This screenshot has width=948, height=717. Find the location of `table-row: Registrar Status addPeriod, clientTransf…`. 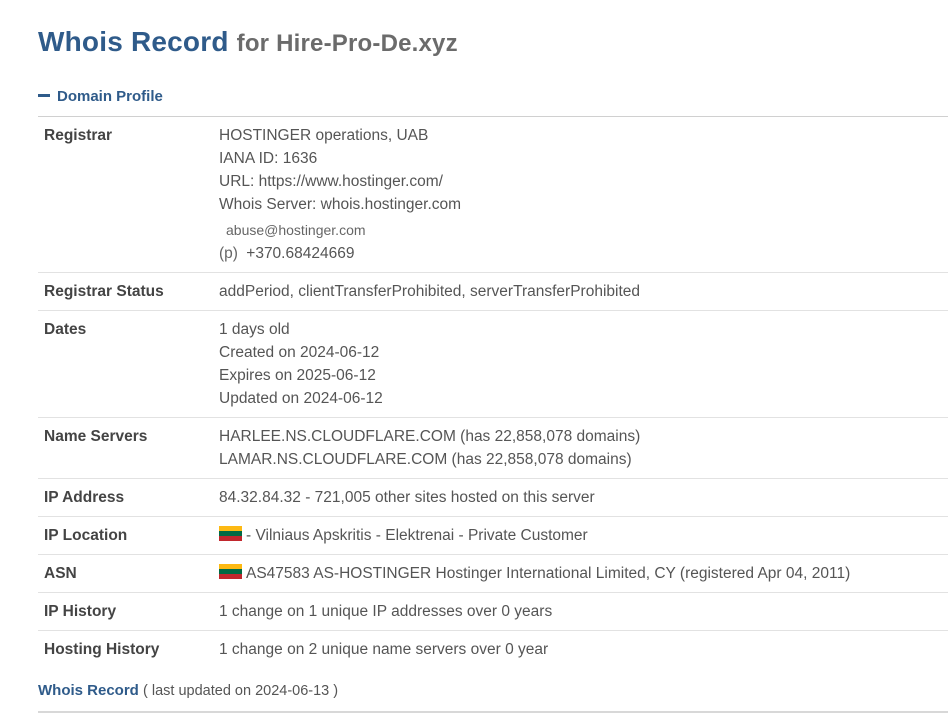

table-row: Registrar Status addPeriod, clientTransf… is located at coordinates (493, 291).